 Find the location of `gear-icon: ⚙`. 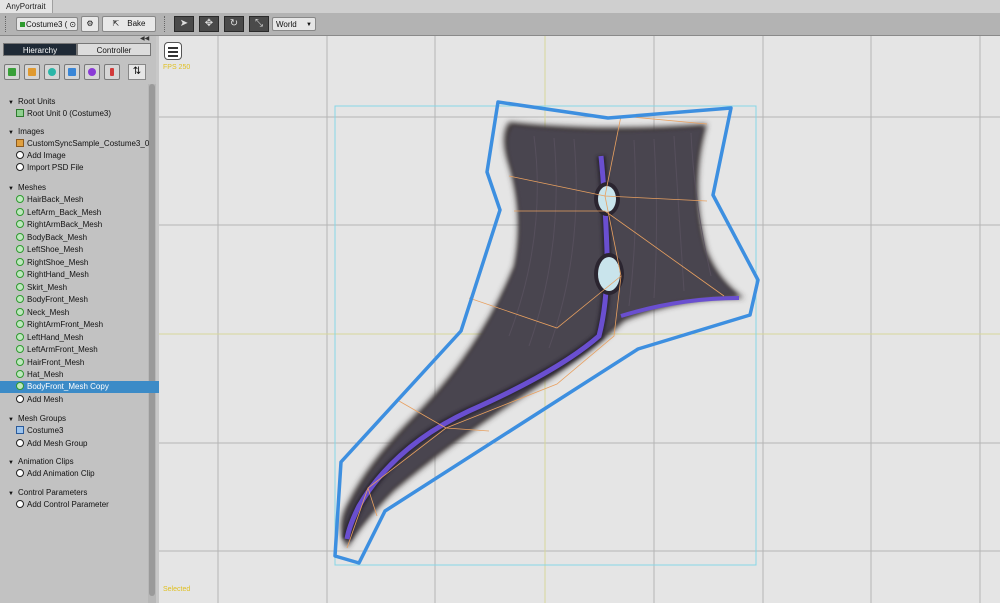

gear-icon: ⚙ is located at coordinates (90, 23).